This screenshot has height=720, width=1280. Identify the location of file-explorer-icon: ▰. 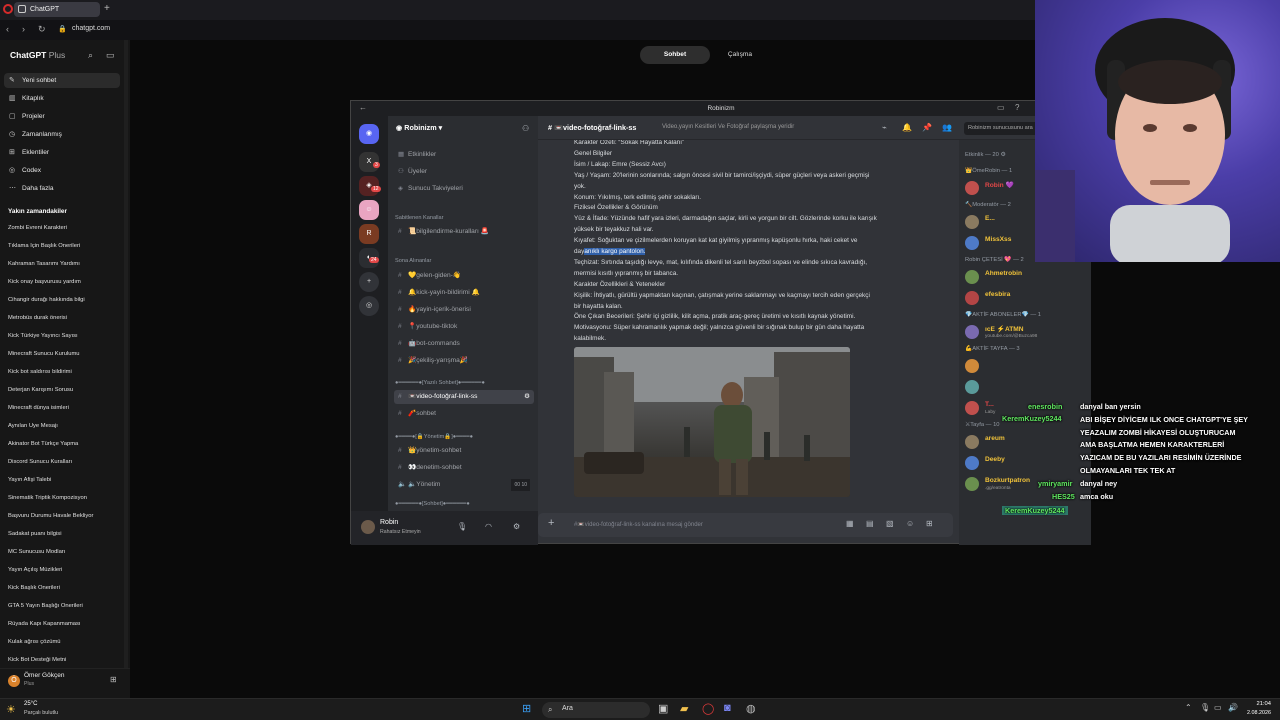
(684, 708).